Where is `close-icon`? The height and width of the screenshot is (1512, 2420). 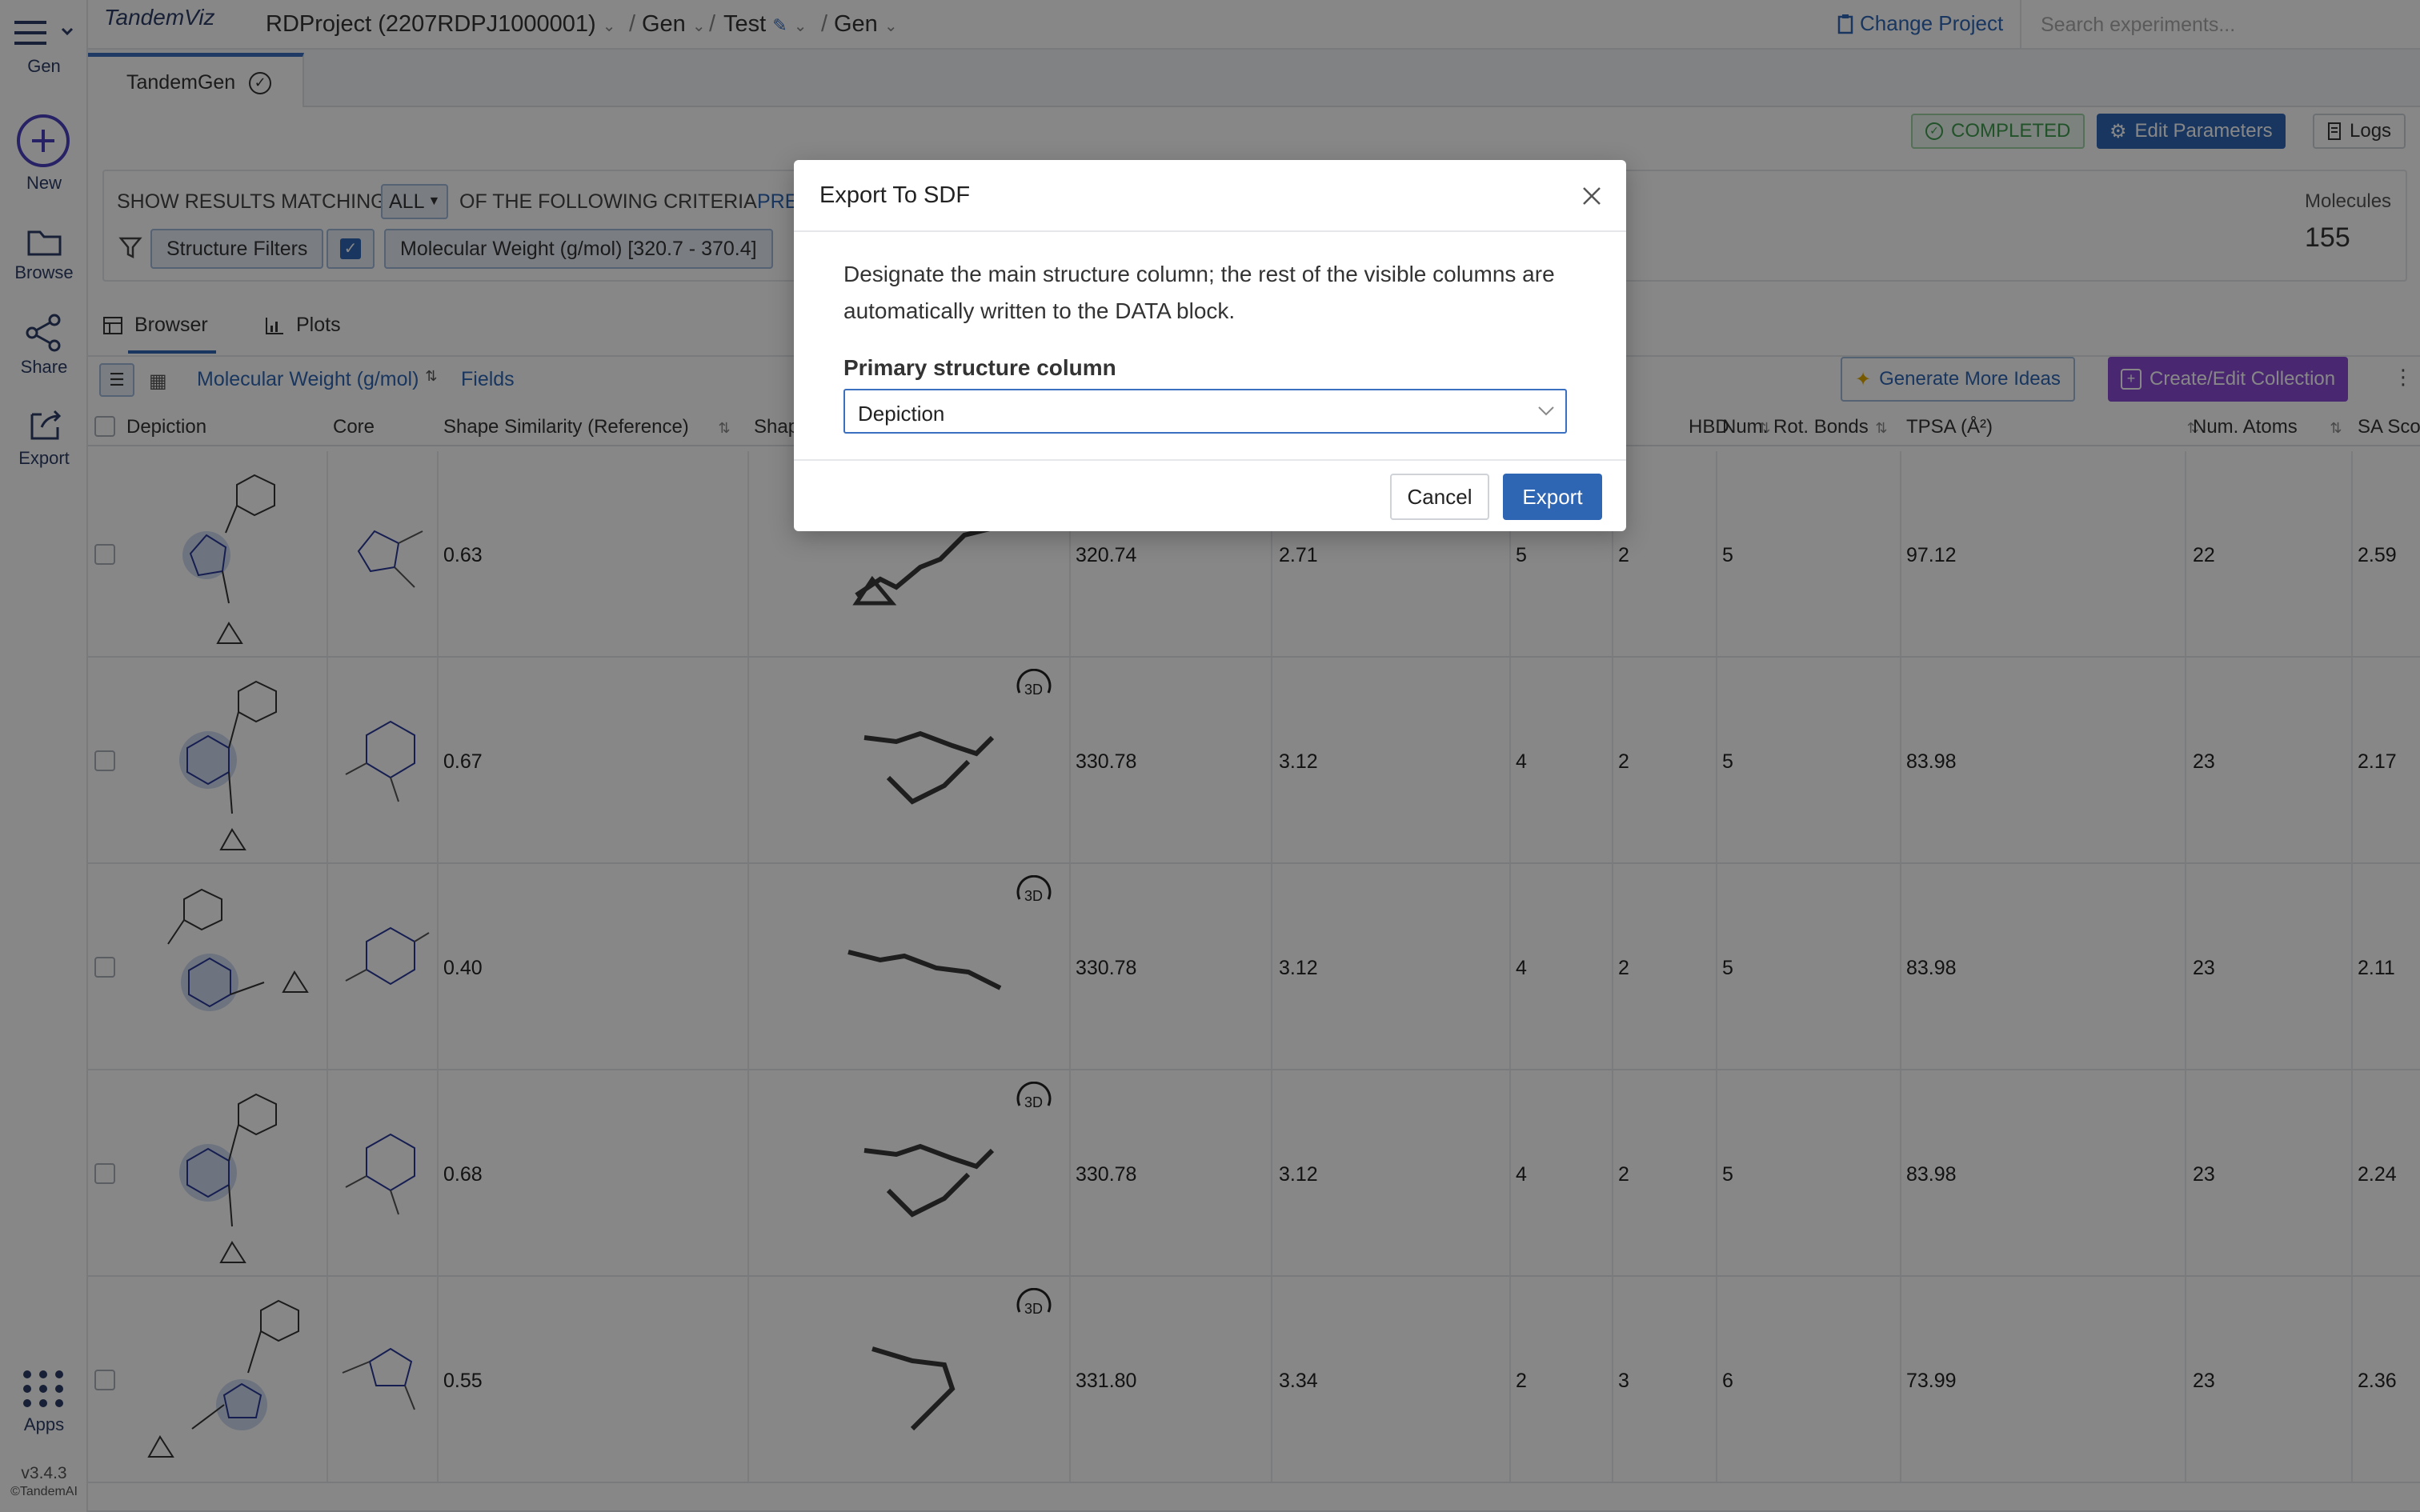 close-icon is located at coordinates (1592, 196).